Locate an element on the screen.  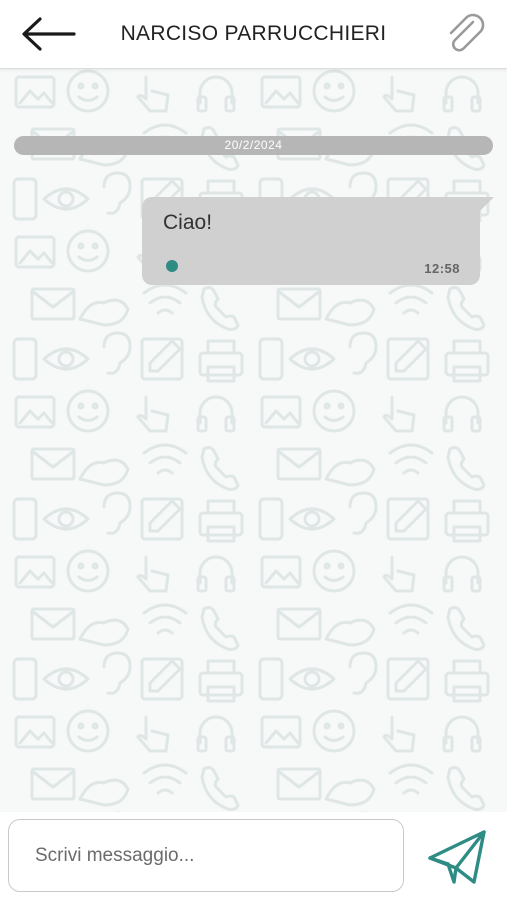
app-header: NARCISO PARRUCCHIERI is located at coordinates (253, 34).